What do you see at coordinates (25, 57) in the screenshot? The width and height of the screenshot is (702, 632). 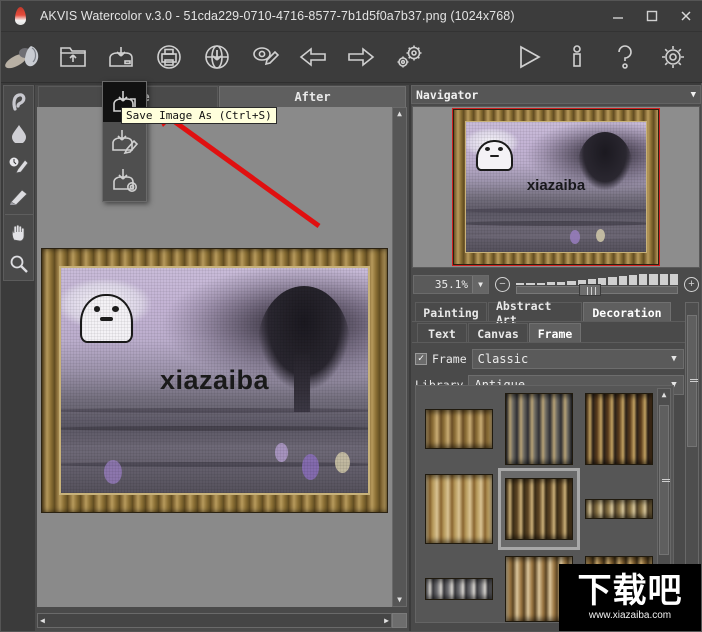 I see `brush-logo-icon` at bounding box center [25, 57].